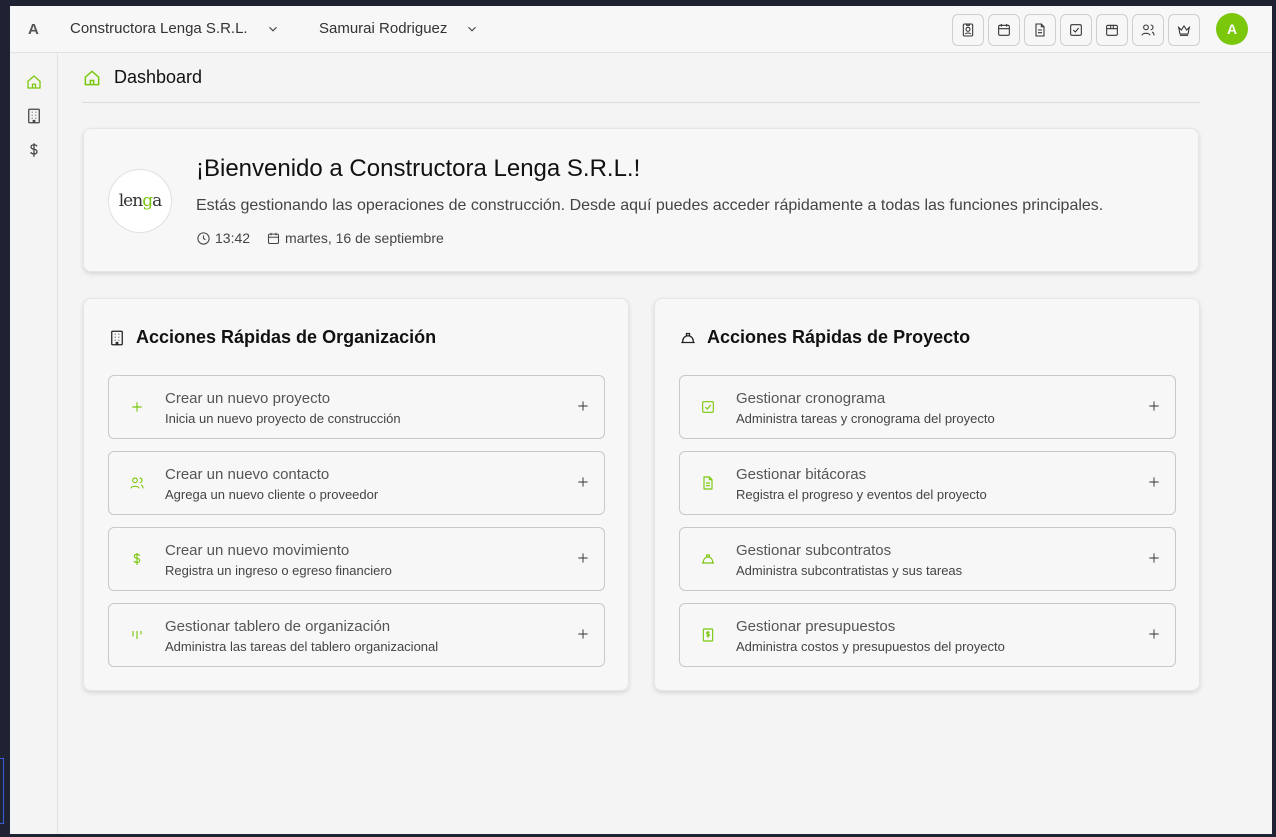 This screenshot has height=837, width=1276. Describe the element at coordinates (383, 28) in the screenshot. I see `user-name: Samurai Rodriguez` at that location.